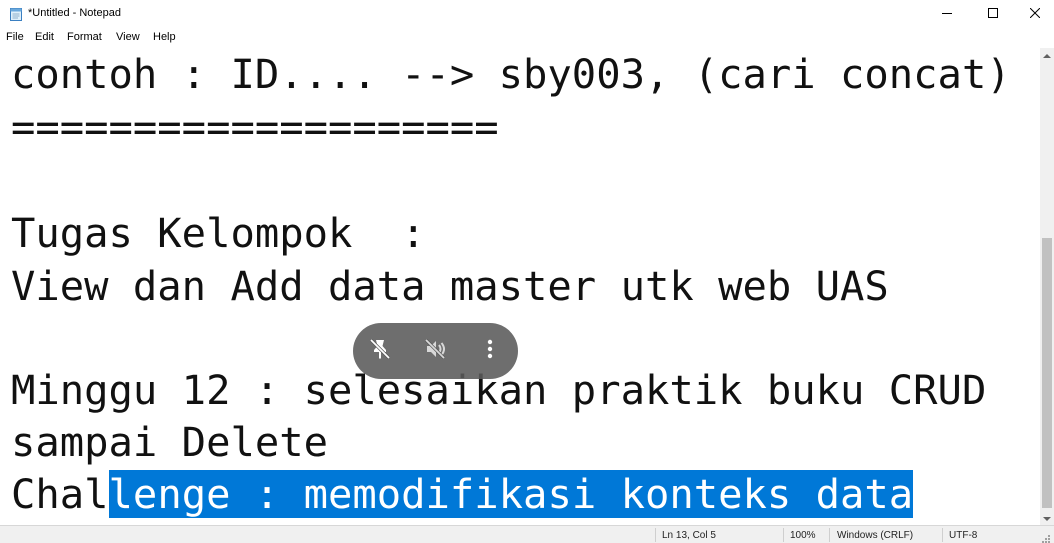 The width and height of the screenshot is (1054, 543). What do you see at coordinates (60, 494) in the screenshot?
I see `unselected-text: Chal` at bounding box center [60, 494].